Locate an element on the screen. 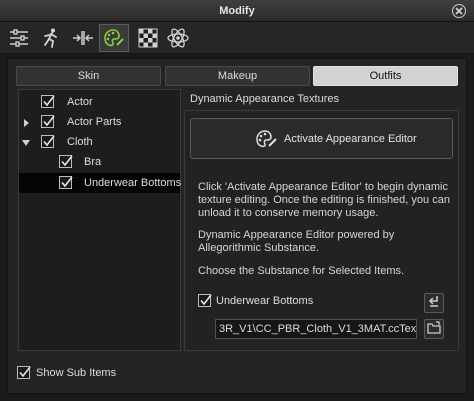 The width and height of the screenshot is (474, 401). tree-item-cloth: Cloth is located at coordinates (99, 142).